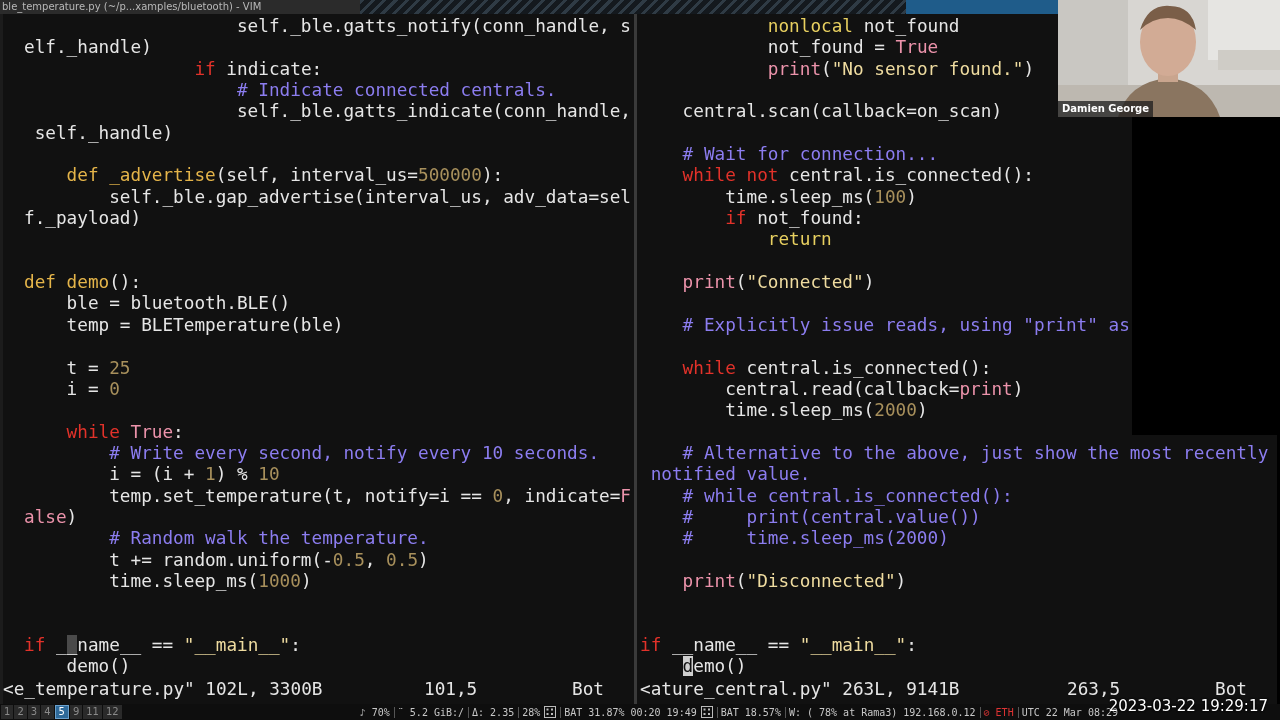  I want to click on code-line: # print(central.value()), so click(831, 516).